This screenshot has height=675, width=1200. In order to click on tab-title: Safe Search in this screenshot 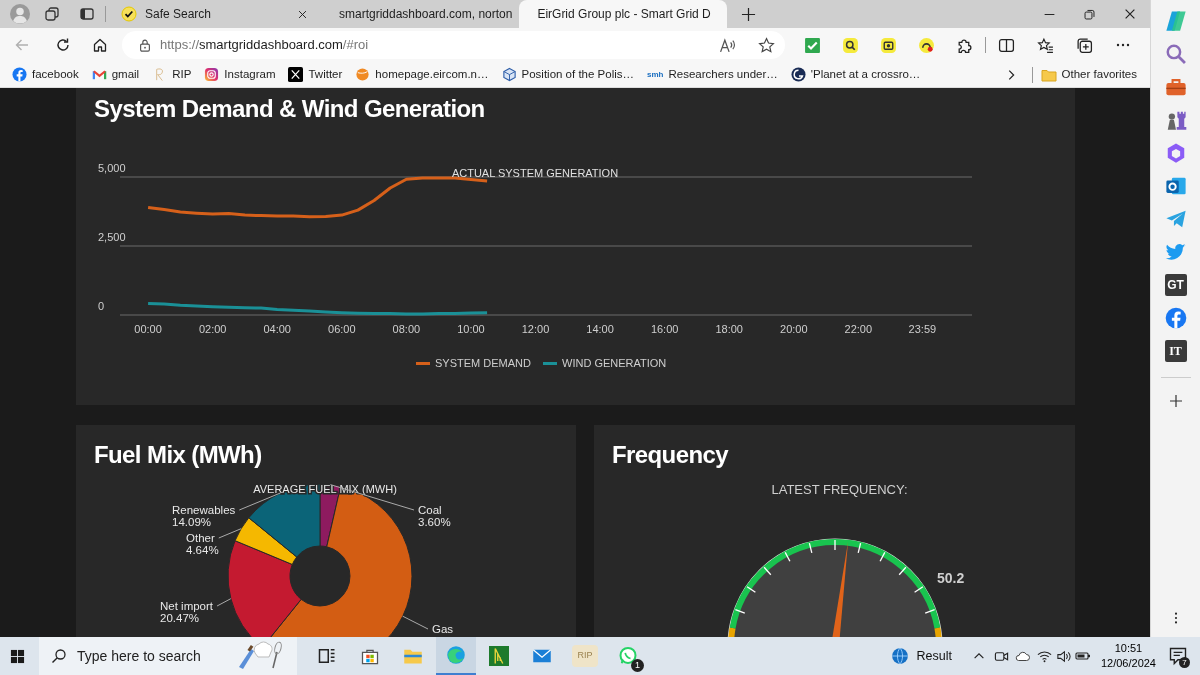, I will do `click(179, 14)`.